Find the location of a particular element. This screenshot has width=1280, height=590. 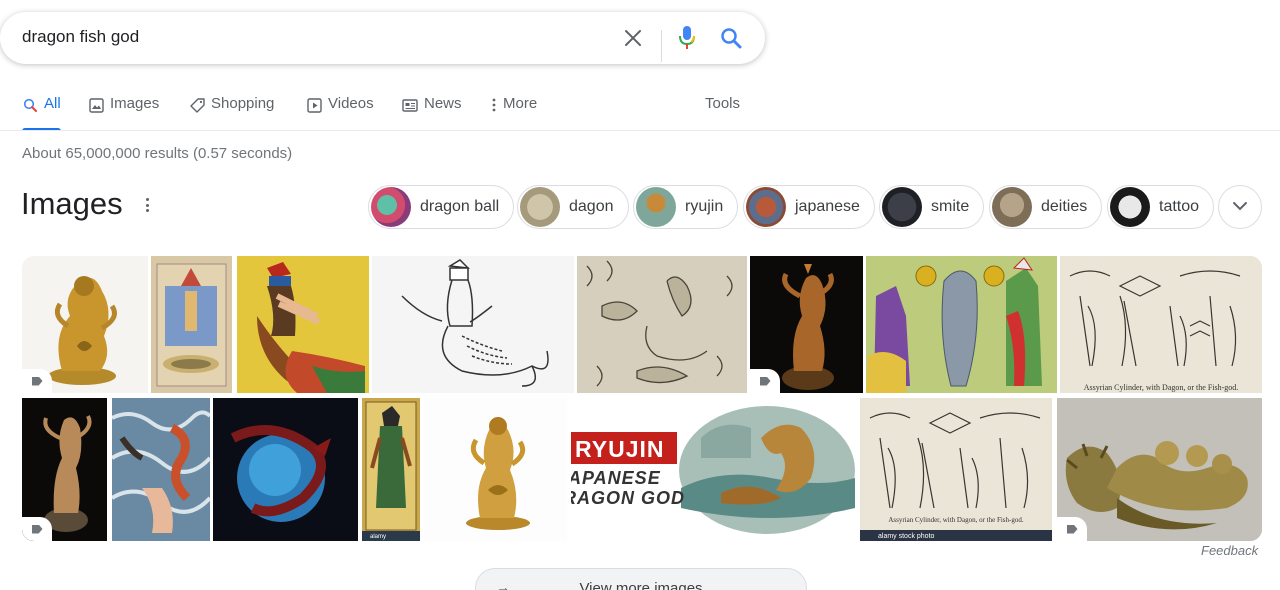

chip-deities: deities is located at coordinates (1046, 207).